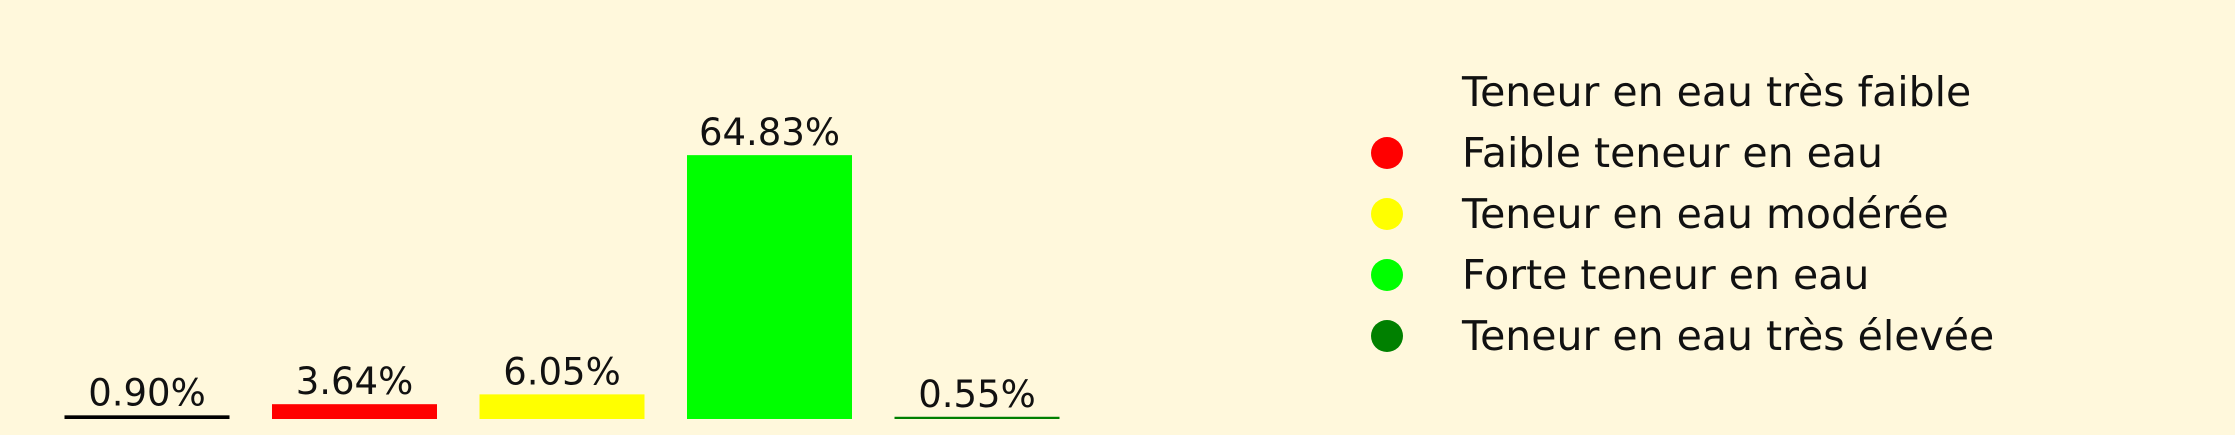  I want to click on legend-label-2: Faible teneur en eau, so click(1672, 153).